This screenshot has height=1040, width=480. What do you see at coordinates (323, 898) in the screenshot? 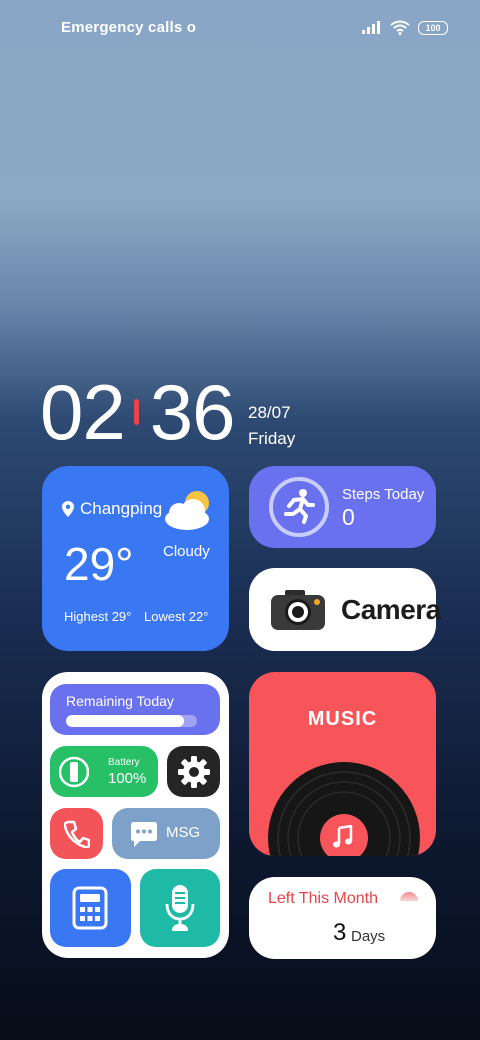
I see `month-label: Left This Month` at bounding box center [323, 898].